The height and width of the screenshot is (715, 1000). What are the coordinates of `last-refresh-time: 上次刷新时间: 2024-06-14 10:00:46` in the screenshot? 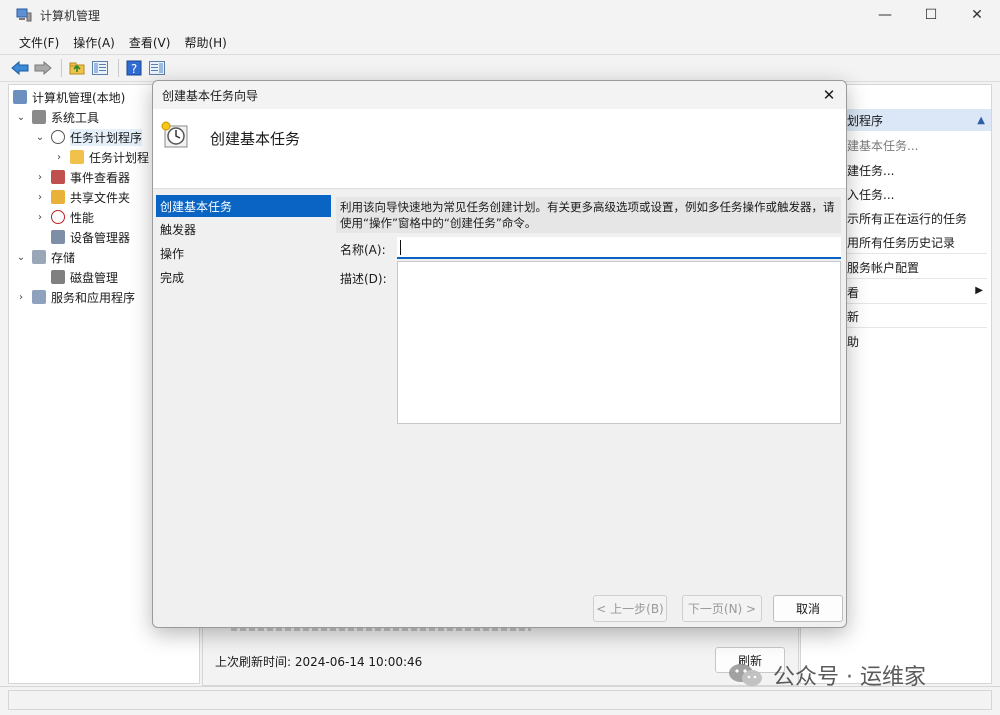 It's located at (319, 662).